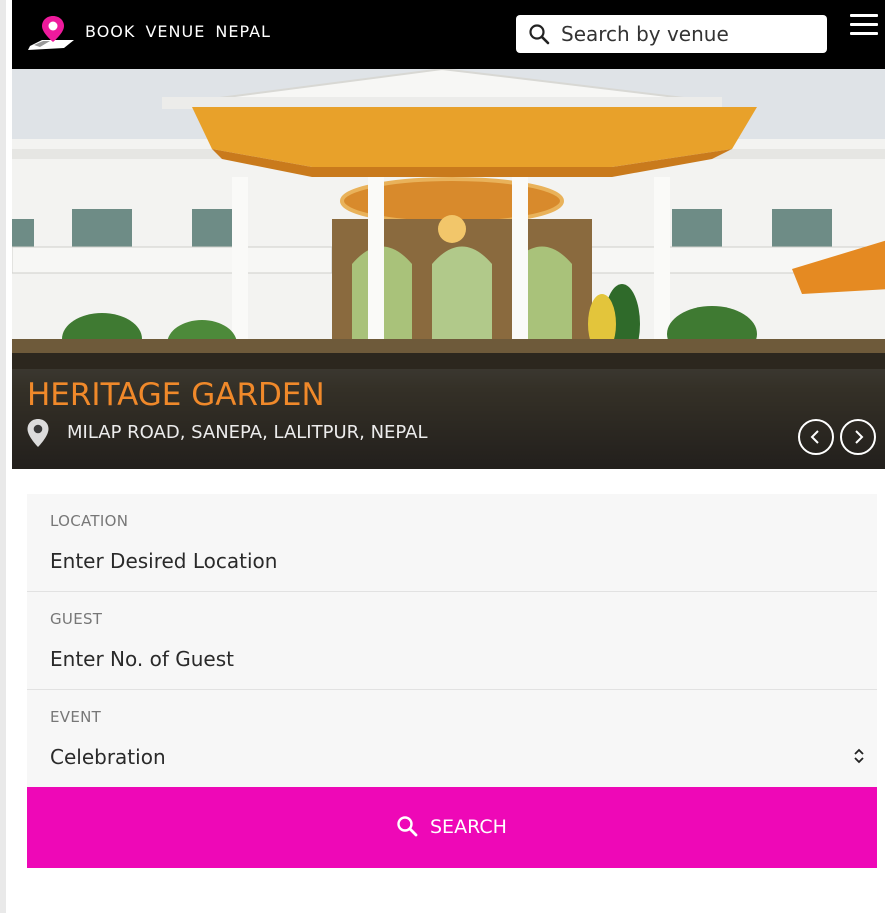 The image size is (885, 913). Describe the element at coordinates (38, 433) in the screenshot. I see `location-pin-icon` at that location.